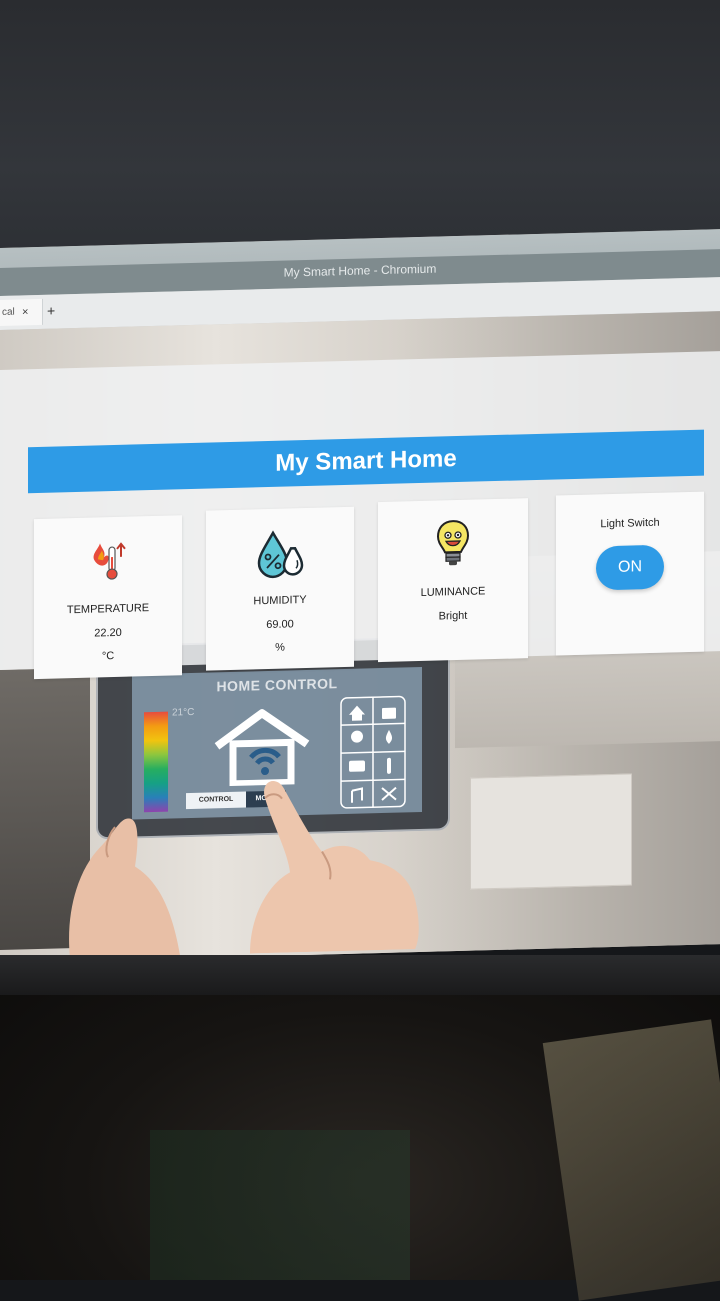 The image size is (720, 1301). What do you see at coordinates (453, 546) in the screenshot?
I see `lightbulb-icon` at bounding box center [453, 546].